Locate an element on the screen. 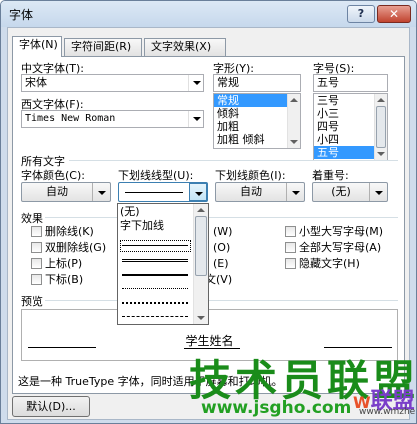 This screenshot has width=417, height=424. dropdown-scrollbar is located at coordinates (200, 264).